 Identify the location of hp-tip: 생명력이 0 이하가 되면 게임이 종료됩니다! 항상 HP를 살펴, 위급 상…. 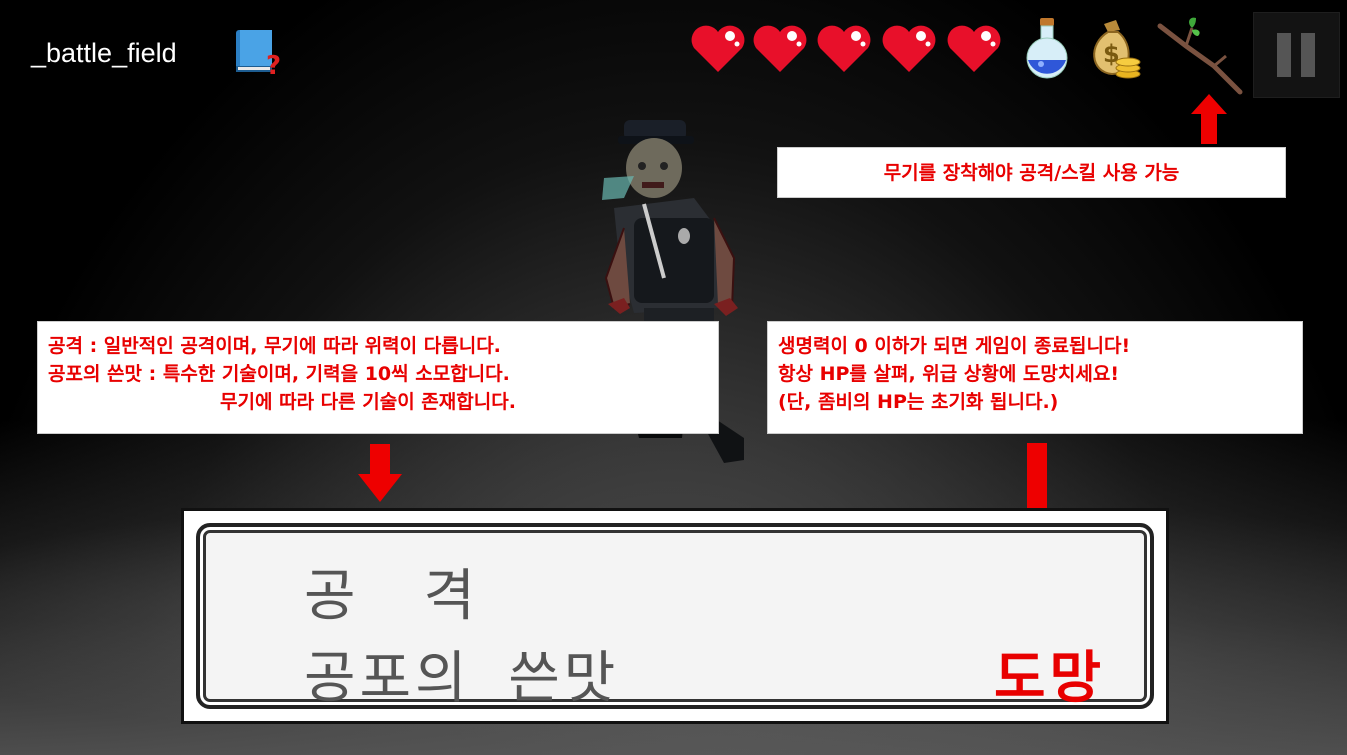
(1035, 377).